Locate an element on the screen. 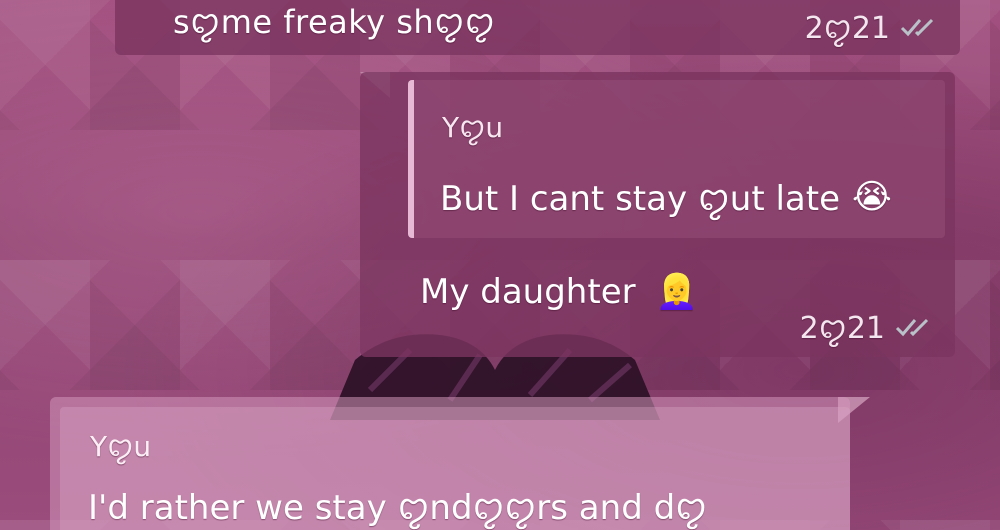 The height and width of the screenshot is (530, 1000). message-text: My daughter is located at coordinates (528, 292).